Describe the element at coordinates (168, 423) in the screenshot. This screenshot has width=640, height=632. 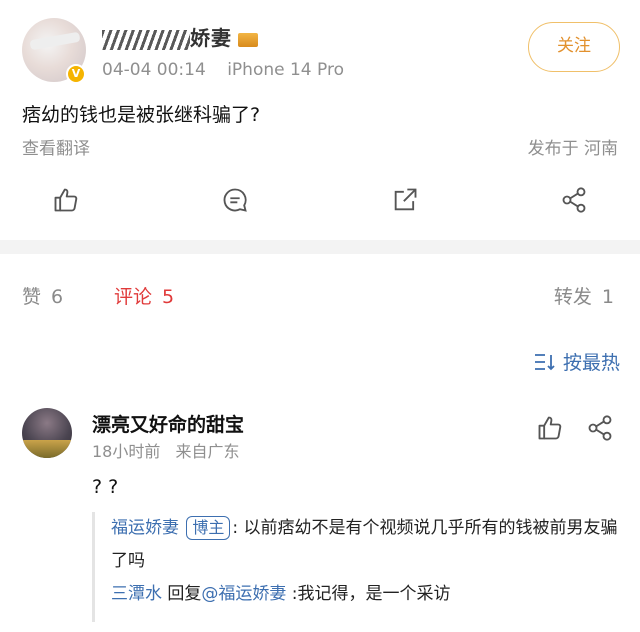
I see `commenter-name: 漂亮又好命的甜宝` at that location.